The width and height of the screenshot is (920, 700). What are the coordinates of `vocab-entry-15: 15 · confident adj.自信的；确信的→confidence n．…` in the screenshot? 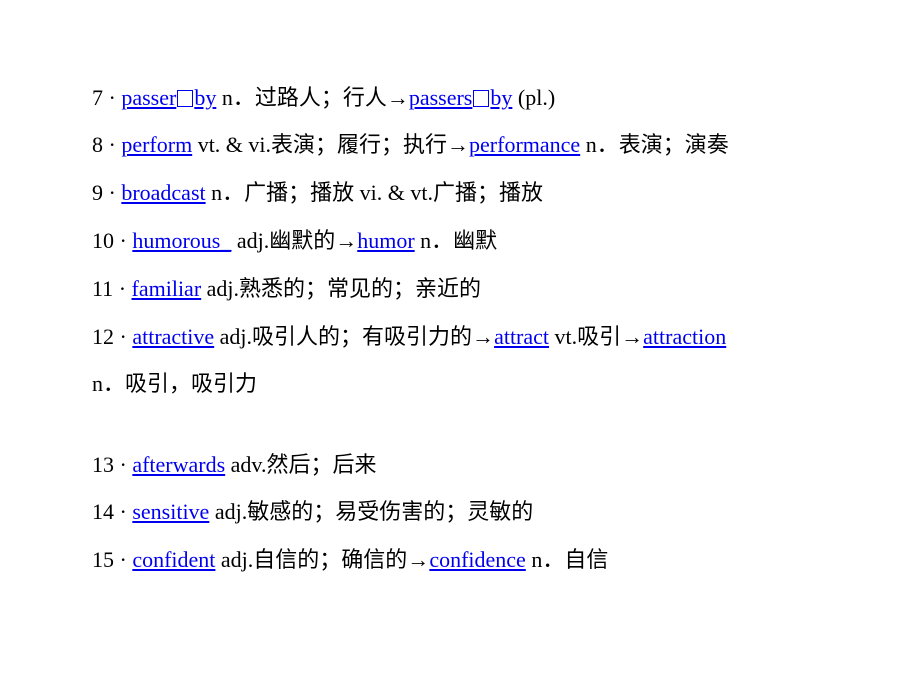 It's located at (350, 560).